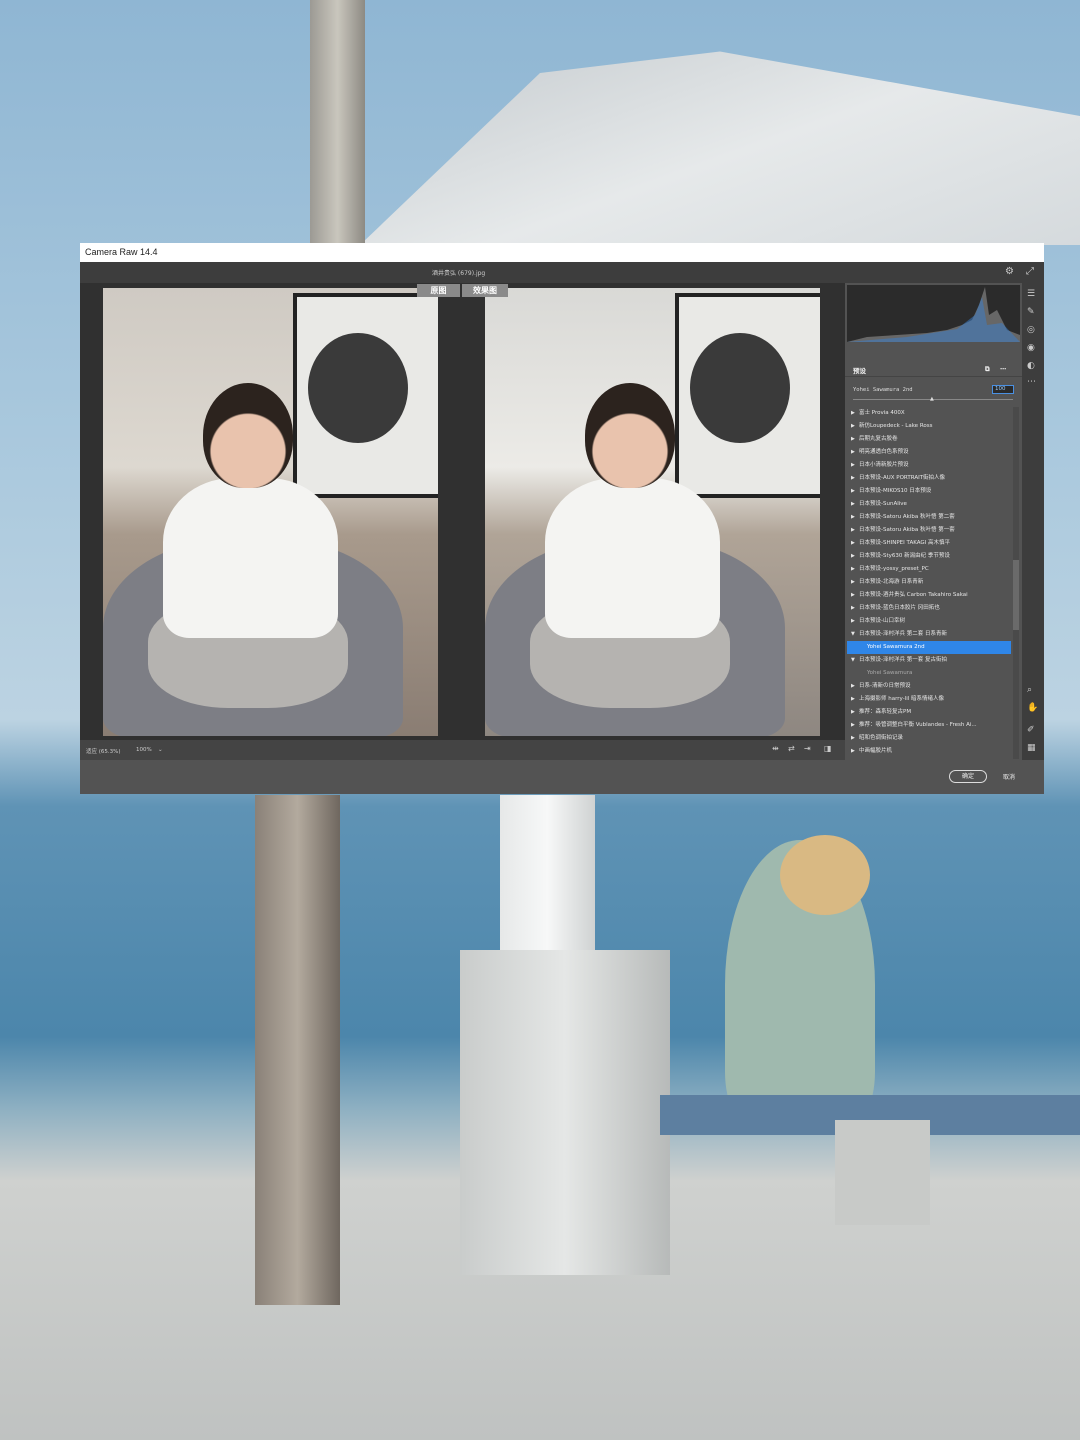 The width and height of the screenshot is (1080, 1440). What do you see at coordinates (929, 543) in the screenshot?
I see `preset-item: ▶ 日本预设-SHINPEI TAKAGI 高木慎平` at bounding box center [929, 543].